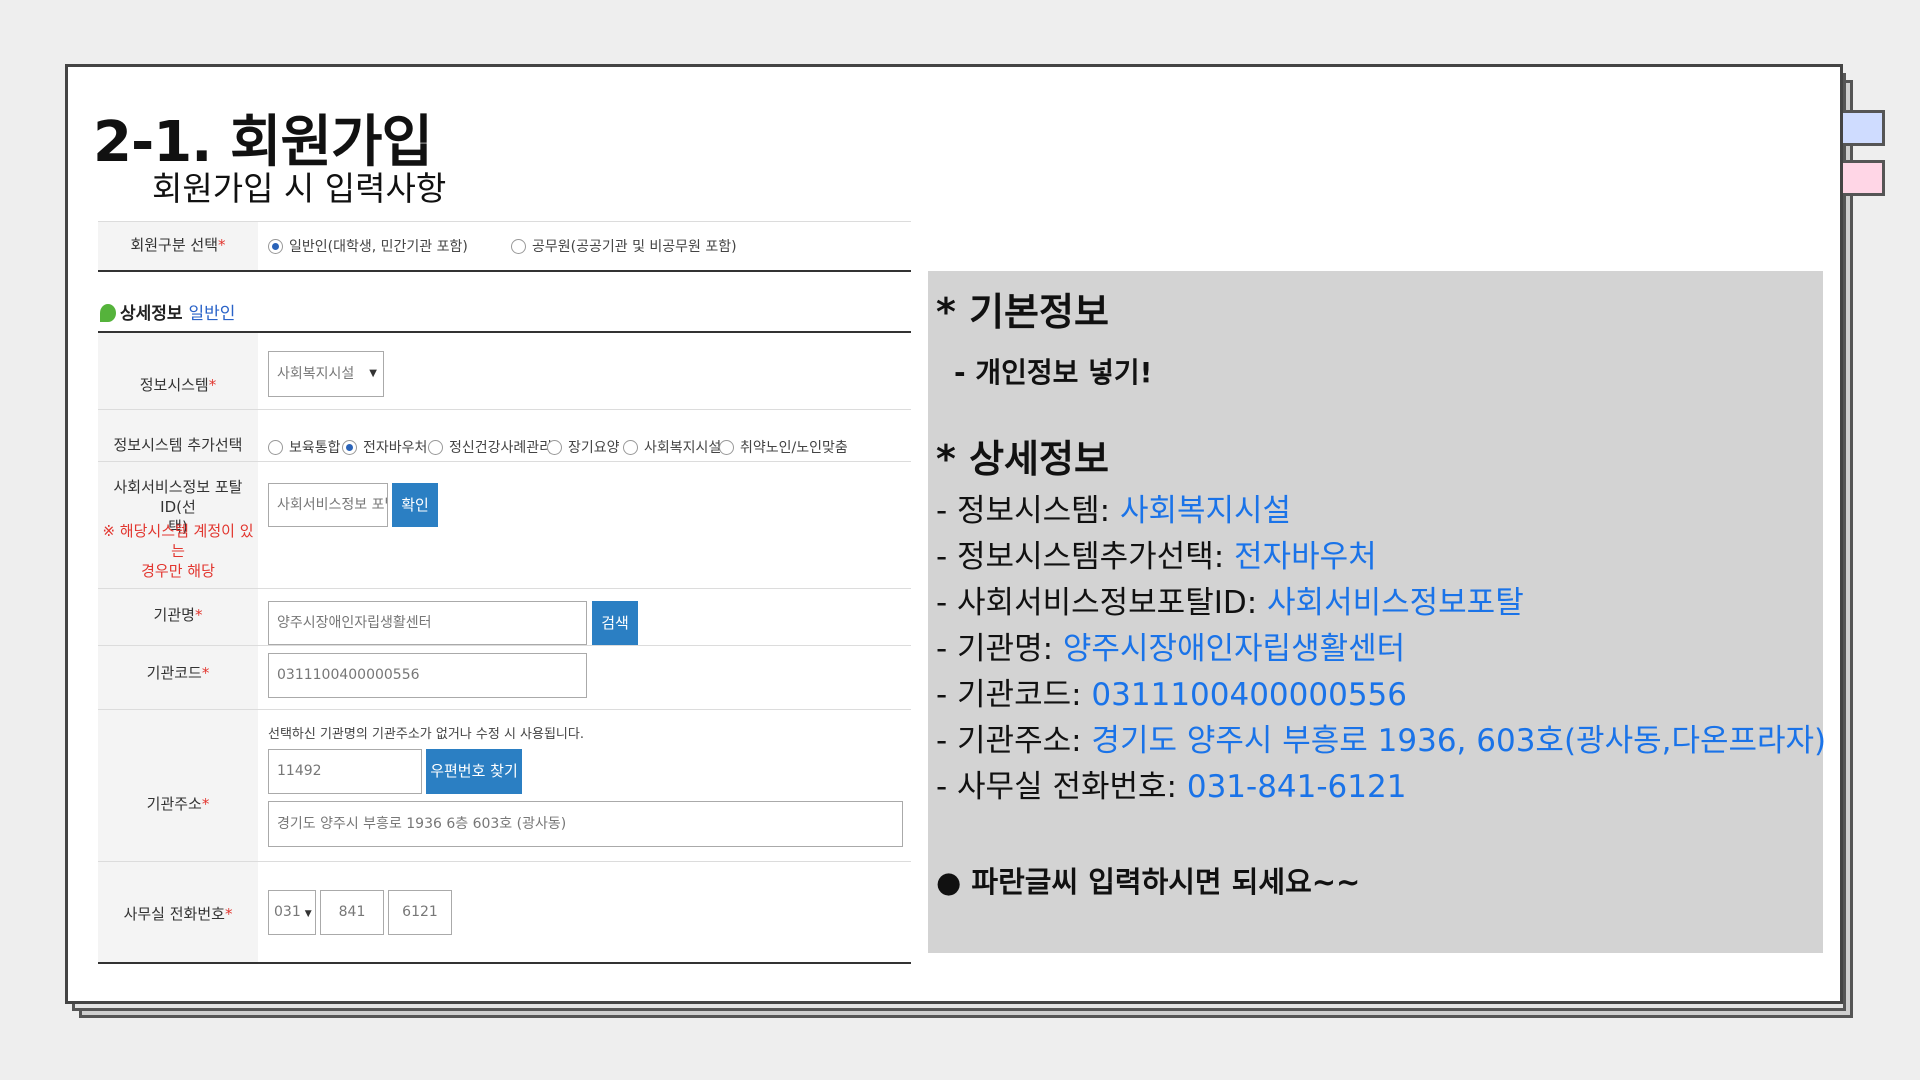 The width and height of the screenshot is (1920, 1080). I want to click on member-type-option-general: 일반인(대학생, 민간기관 포함), so click(368, 246).